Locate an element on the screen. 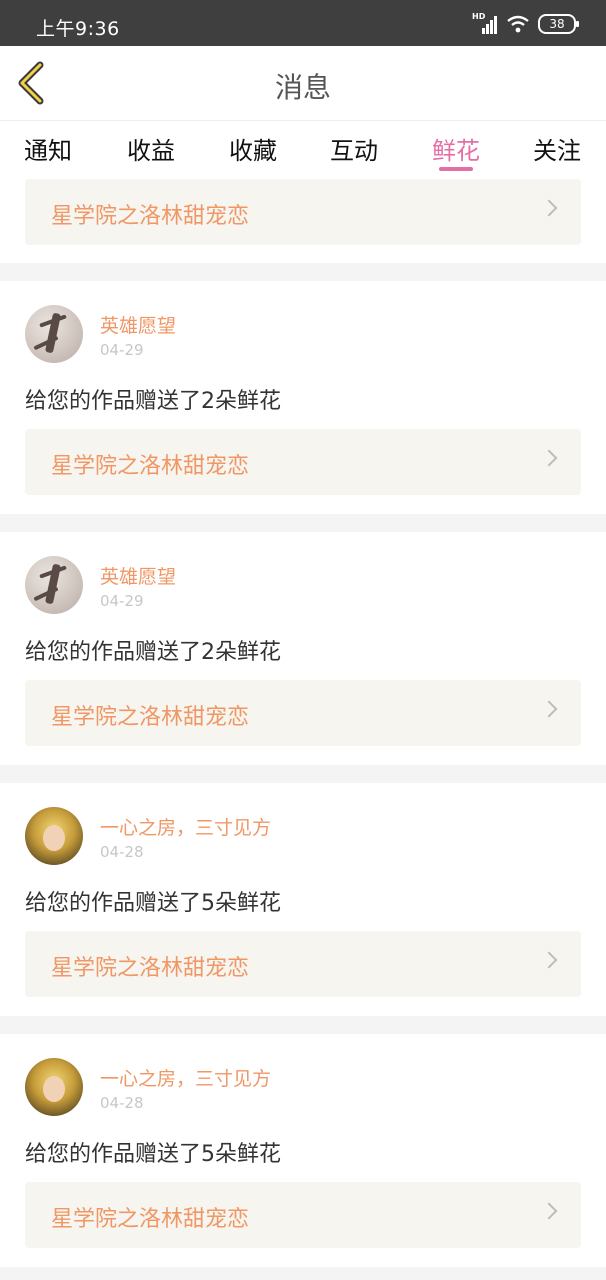 This screenshot has height=1280, width=606. page-title: 消息 is located at coordinates (302, 87).